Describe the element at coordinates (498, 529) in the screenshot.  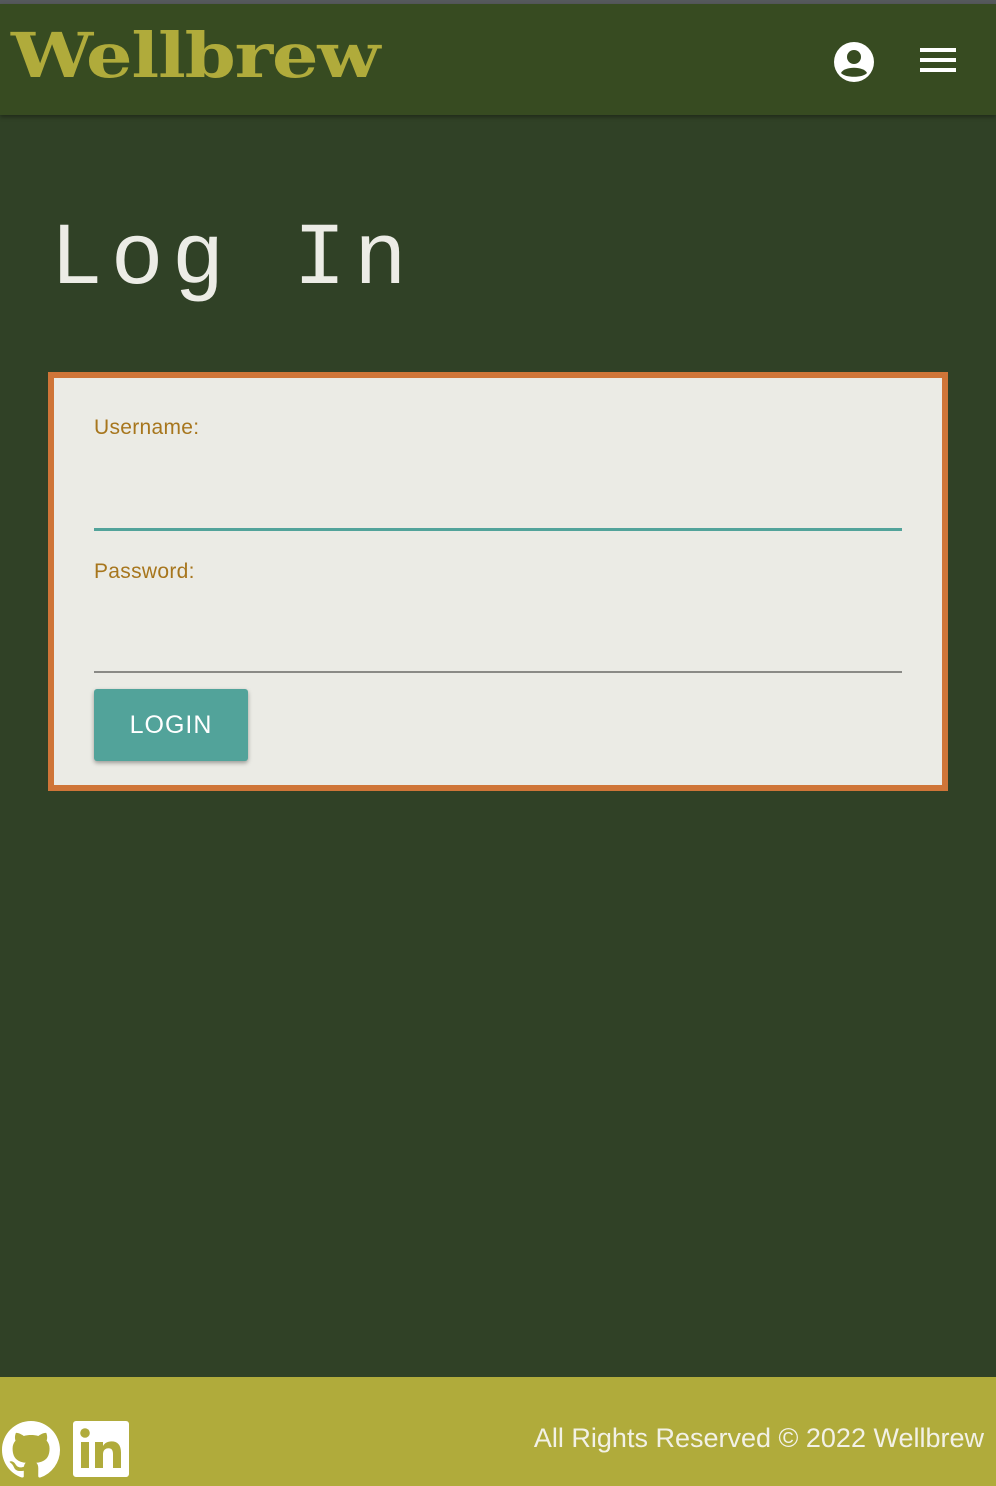
I see `username-underline` at that location.